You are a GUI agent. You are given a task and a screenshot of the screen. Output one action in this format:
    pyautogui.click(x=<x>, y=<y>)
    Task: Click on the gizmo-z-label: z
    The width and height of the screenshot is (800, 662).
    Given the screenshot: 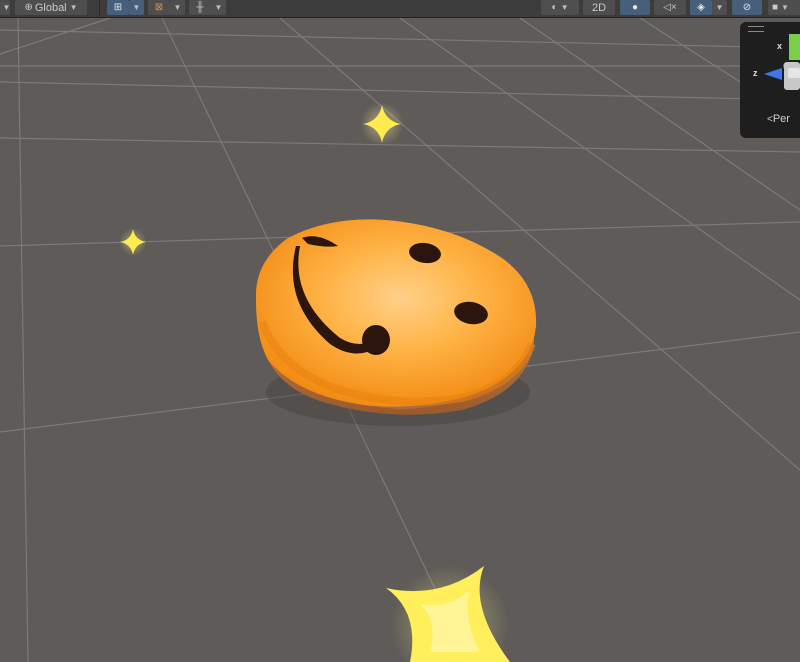 What is the action you would take?
    pyautogui.click(x=755, y=73)
    